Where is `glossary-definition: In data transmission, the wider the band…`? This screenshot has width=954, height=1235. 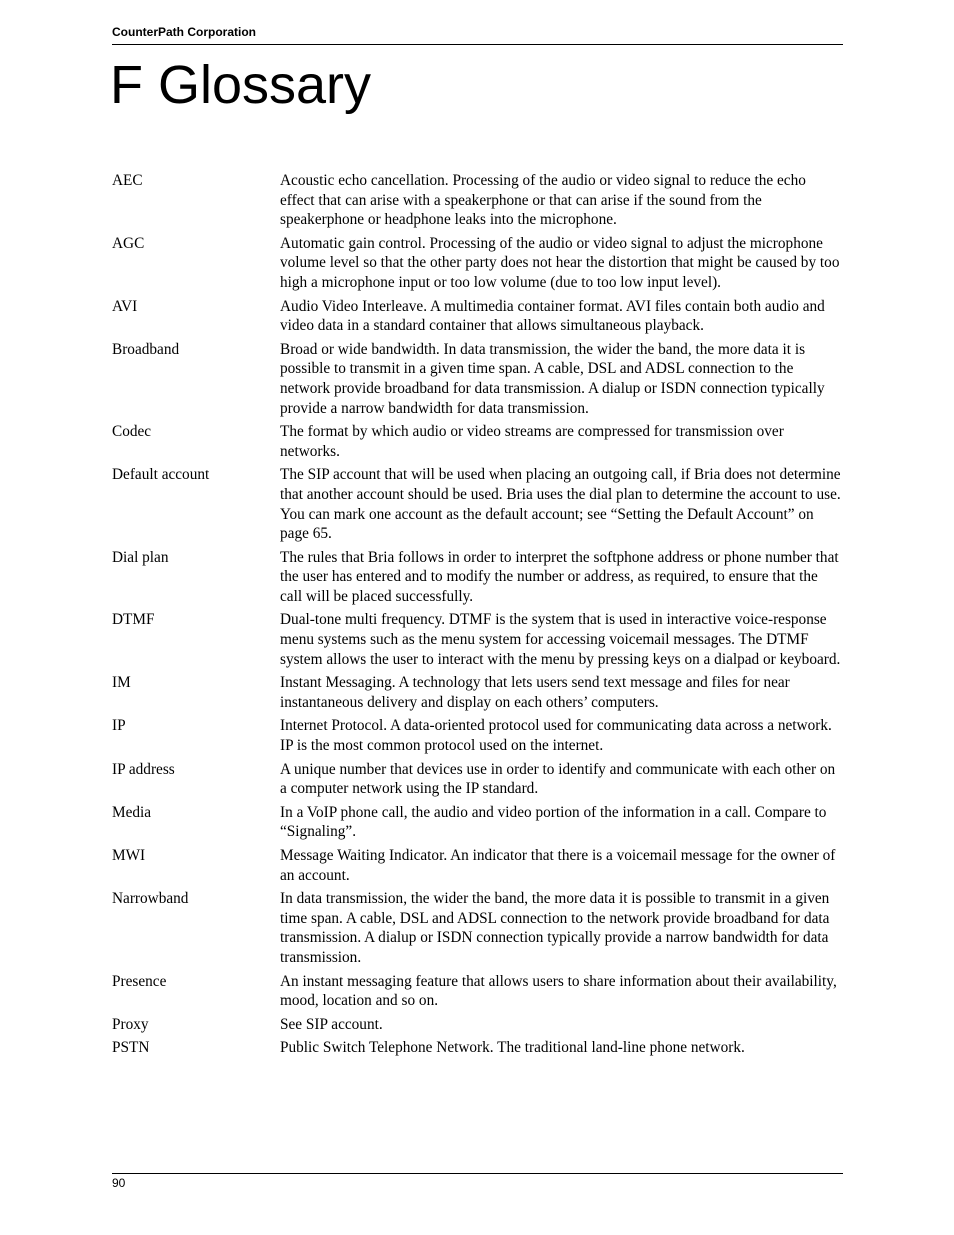 glossary-definition: In data transmission, the wider the band… is located at coordinates (555, 928).